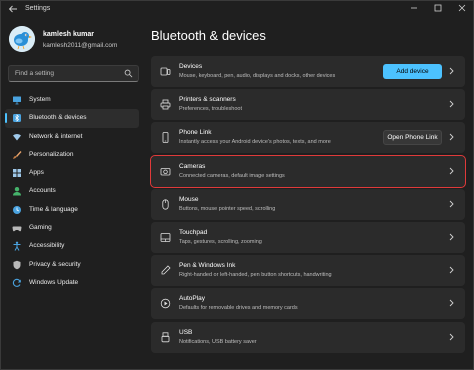  I want to click on sidebar-item-windows-update: Windows Update, so click(72, 283).